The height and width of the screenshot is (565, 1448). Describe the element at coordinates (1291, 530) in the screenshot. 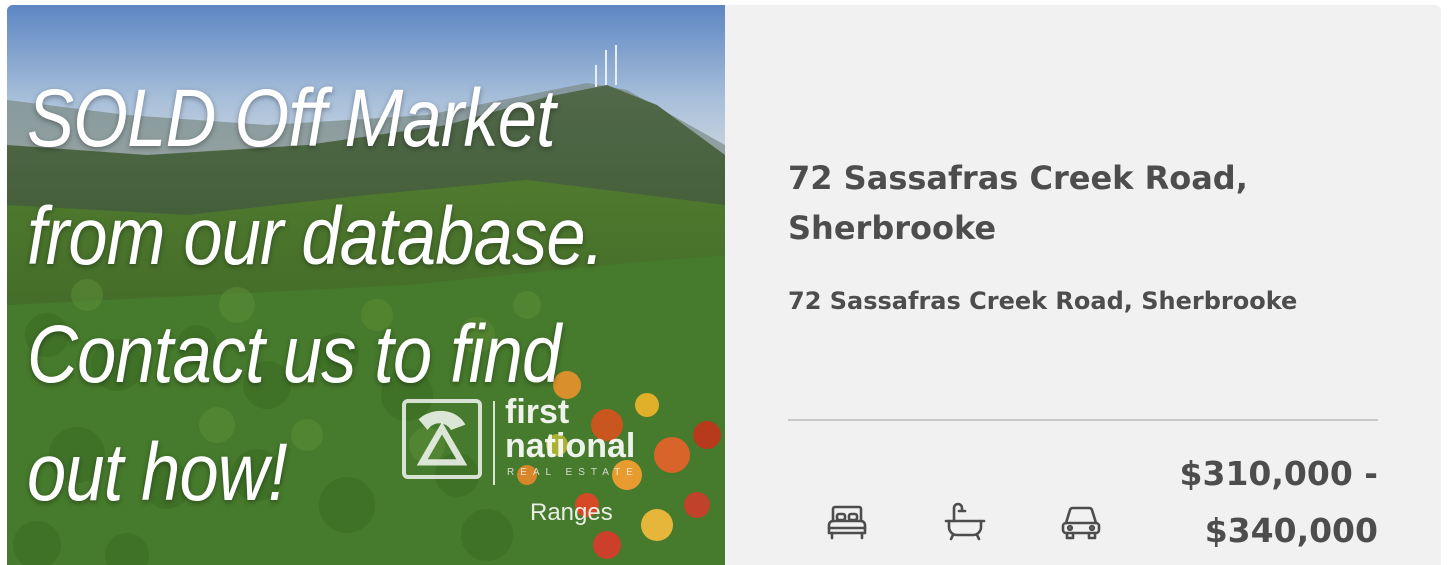

I see `price-line-2: $340,000` at that location.